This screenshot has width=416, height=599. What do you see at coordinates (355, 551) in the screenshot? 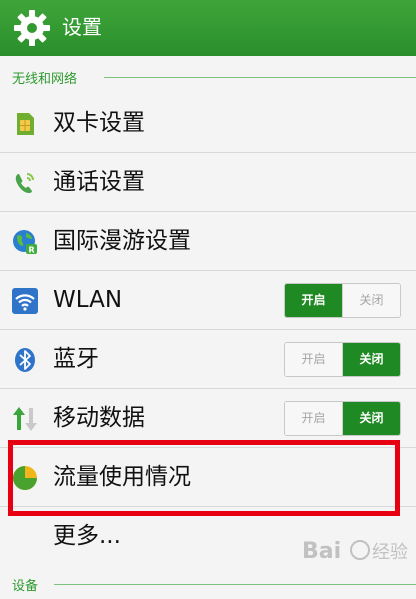
I see `watermark-logo: Bai 经验` at bounding box center [355, 551].